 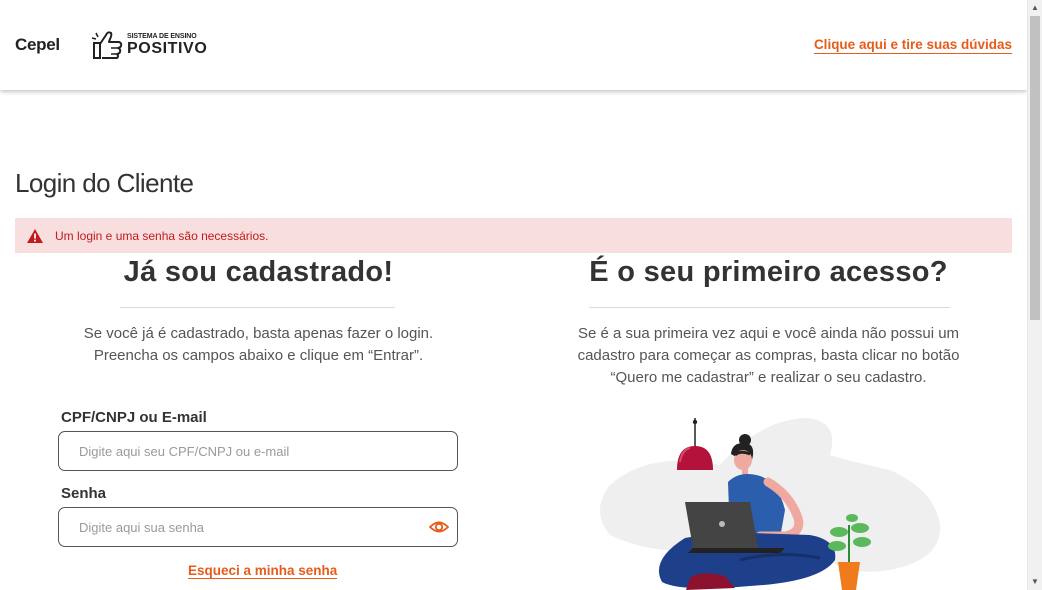 I want to click on help-link: Clique aqui e tire suas dúvidas, so click(x=912, y=45).